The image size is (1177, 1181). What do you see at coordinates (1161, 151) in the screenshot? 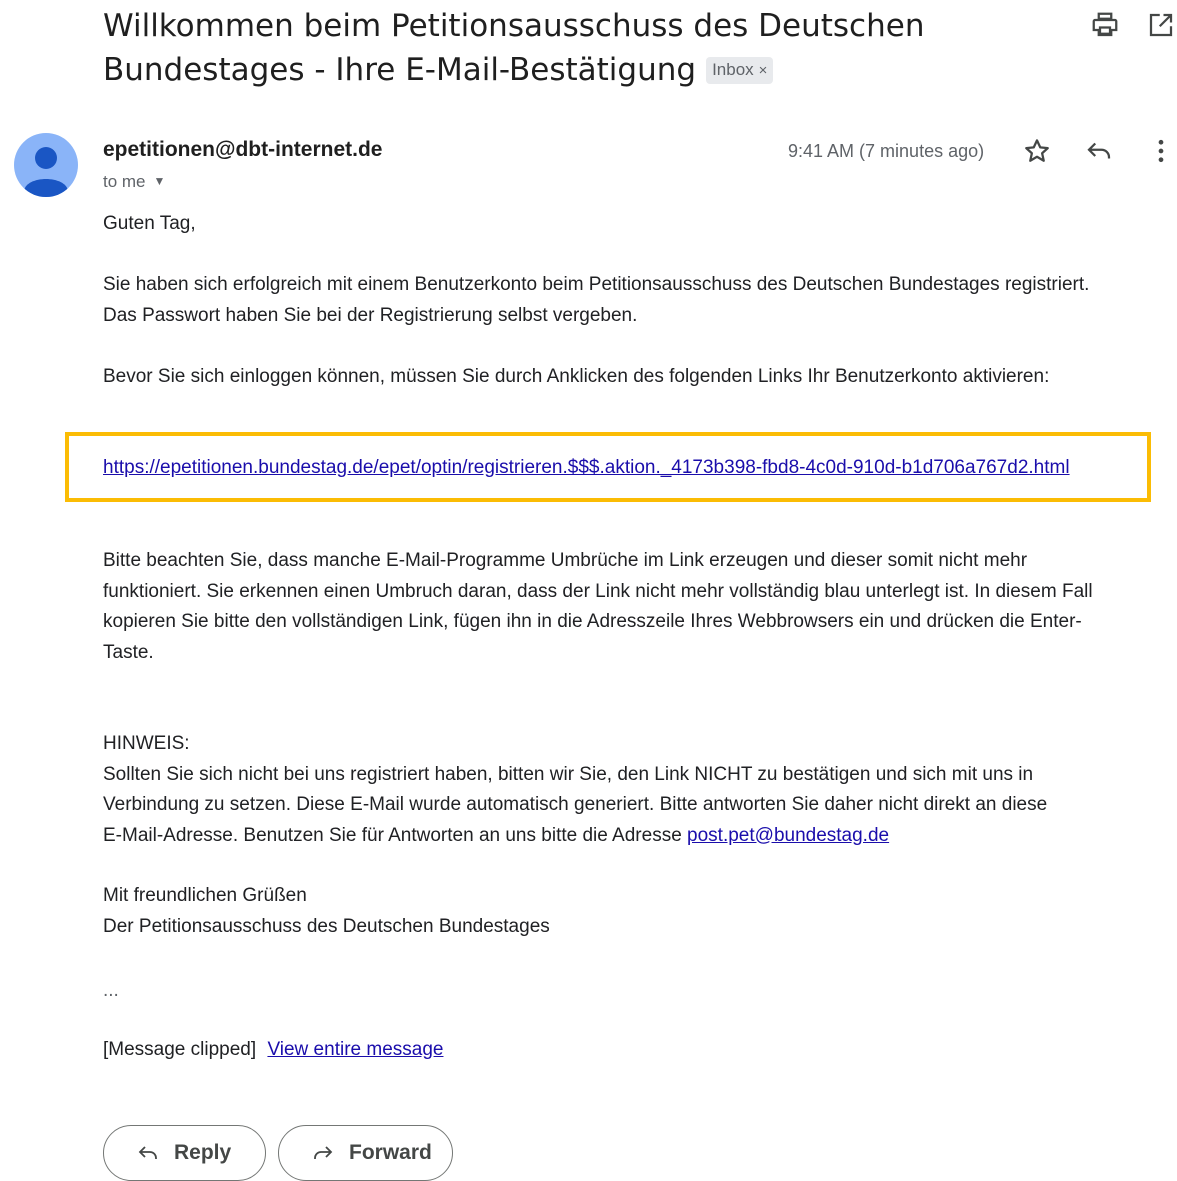
I see `more-options-icon` at bounding box center [1161, 151].